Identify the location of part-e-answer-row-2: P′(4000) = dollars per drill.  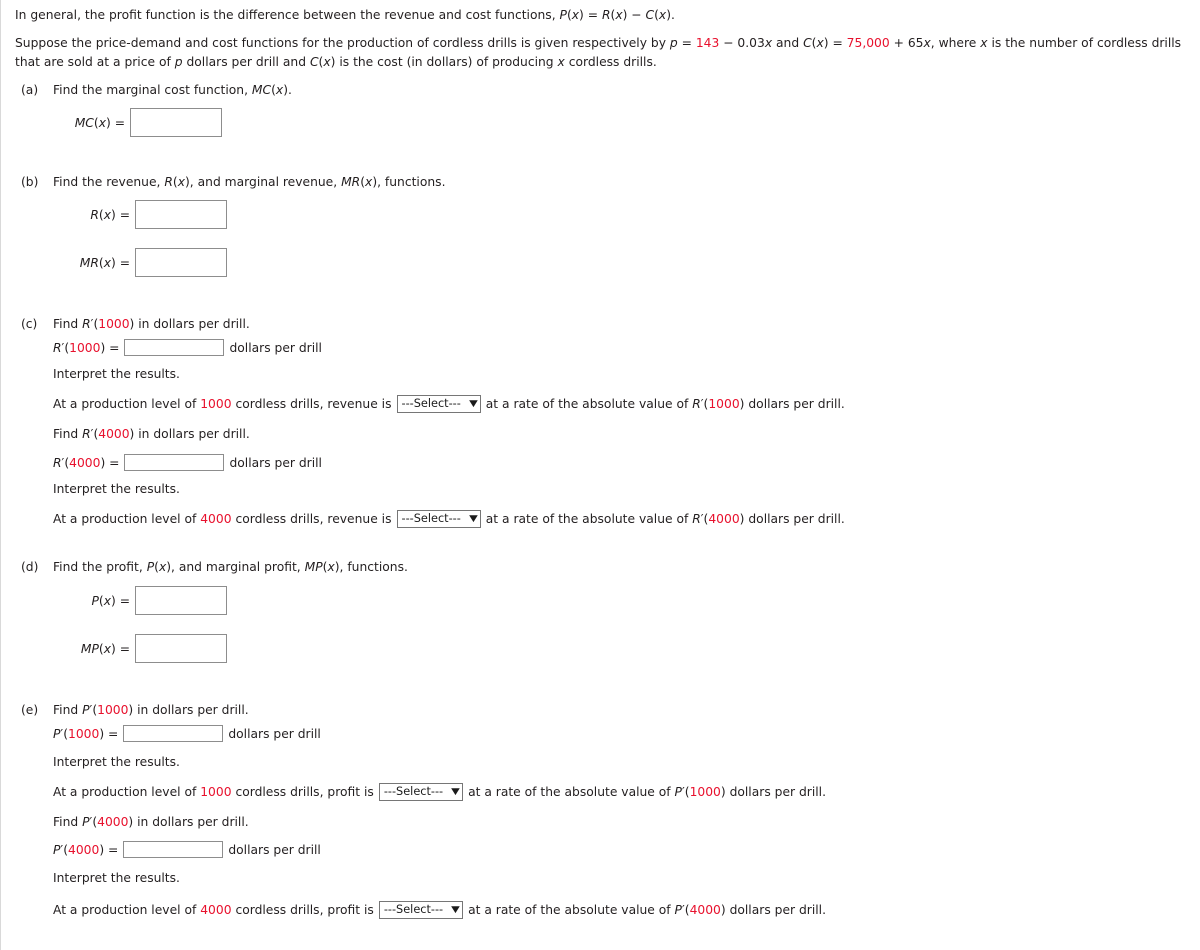
(187, 849).